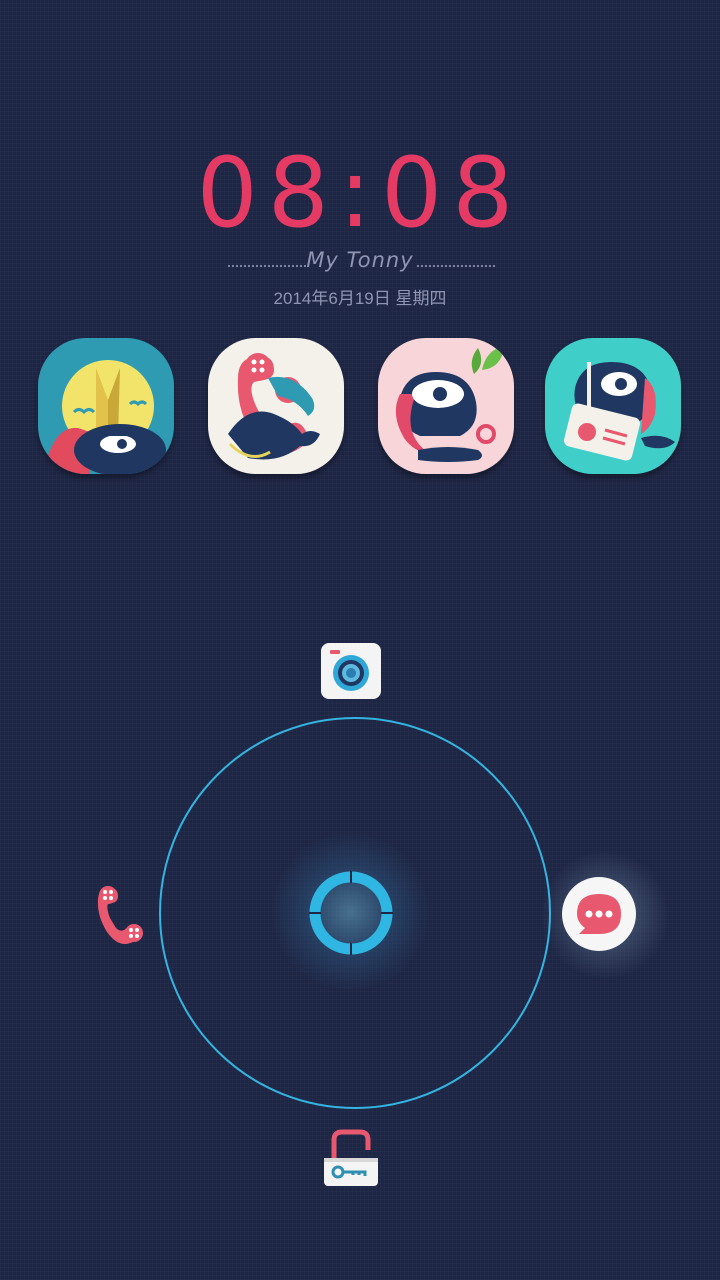 The height and width of the screenshot is (1280, 720). I want to click on right-divider, so click(456, 266).